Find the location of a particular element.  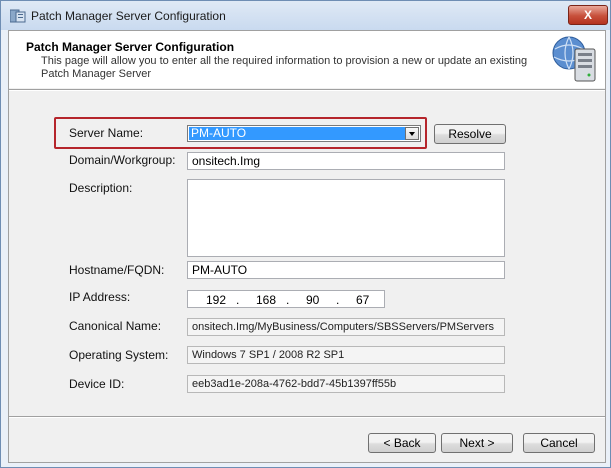

next-button: Next > is located at coordinates (477, 443).